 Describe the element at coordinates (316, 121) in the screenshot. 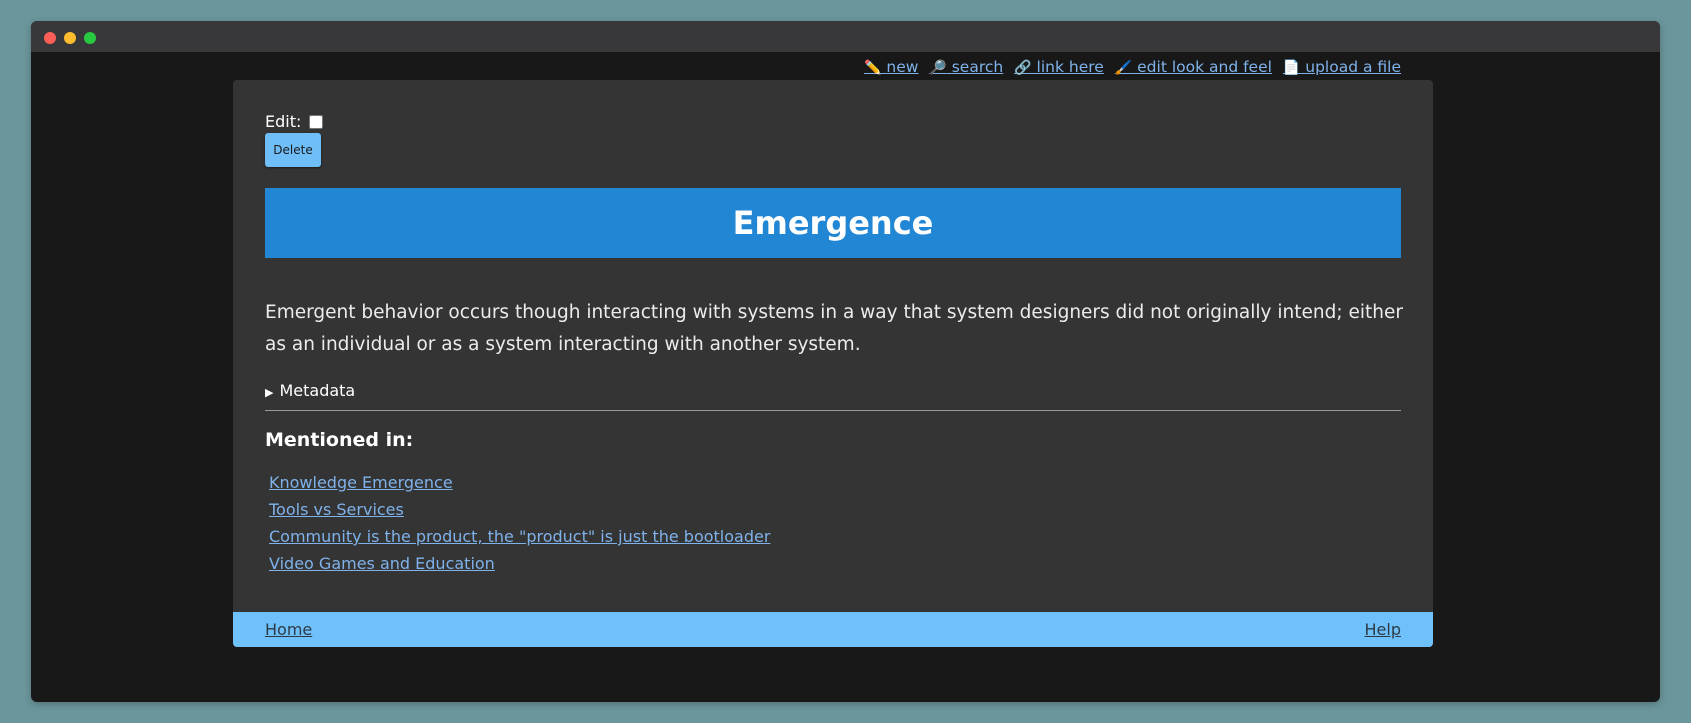

I see `edit-checkbox` at that location.